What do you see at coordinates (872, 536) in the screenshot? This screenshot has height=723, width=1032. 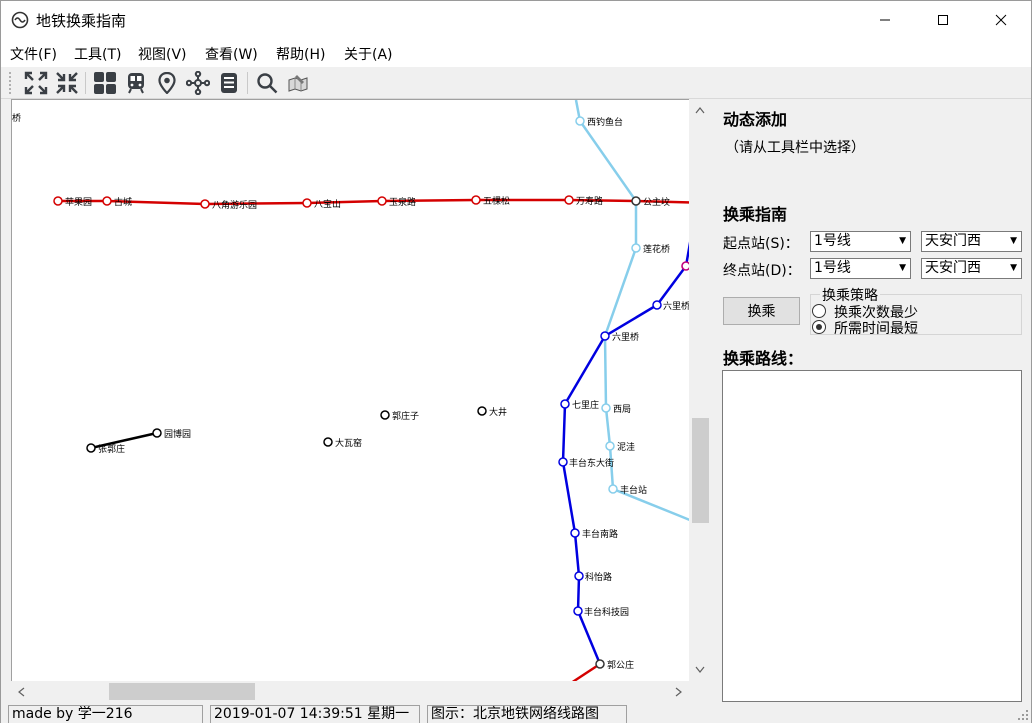 I see `route-result-box` at bounding box center [872, 536].